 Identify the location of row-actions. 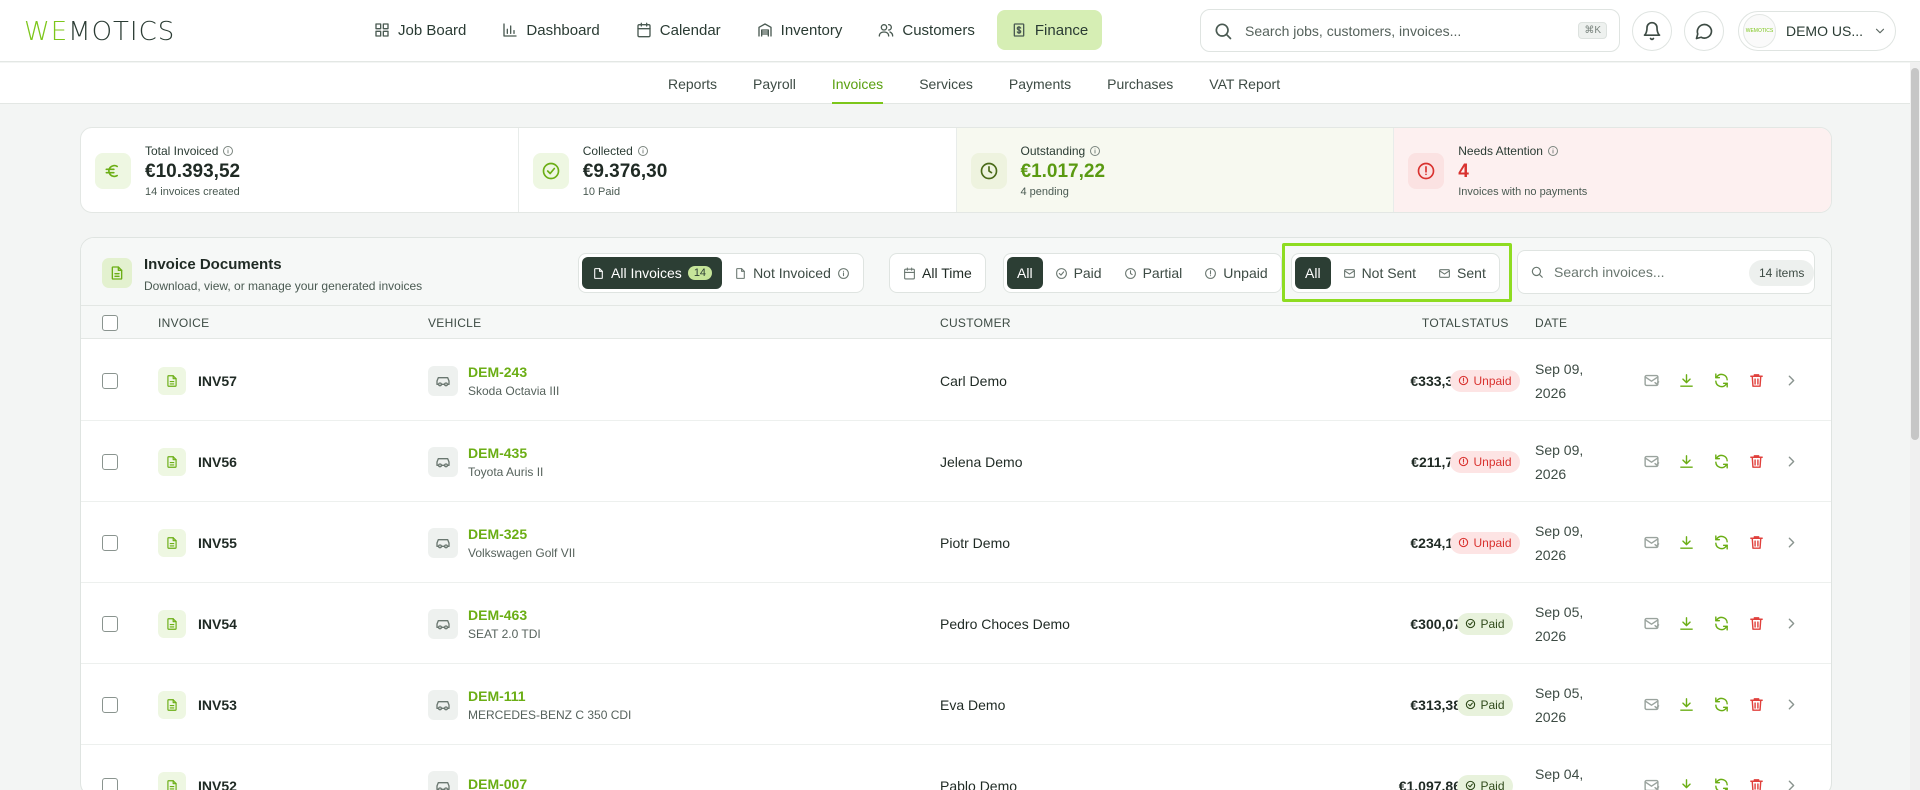
(1721, 542).